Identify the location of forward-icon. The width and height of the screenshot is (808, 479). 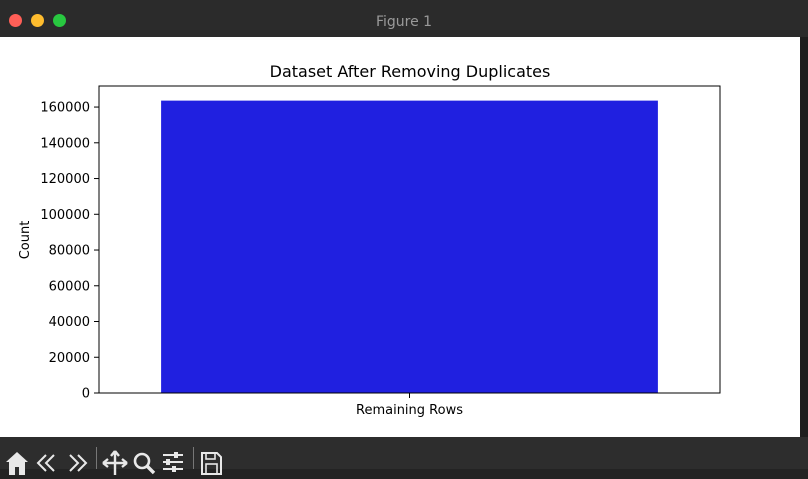
(77, 462).